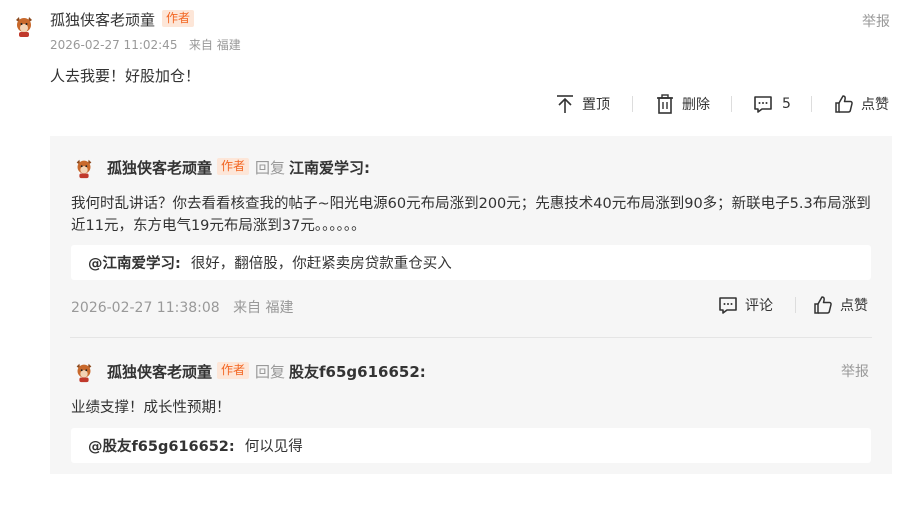 Image resolution: width=903 pixels, height=512 pixels. Describe the element at coordinates (125, 76) in the screenshot. I see `post-content: 人去我要！好股加仓！` at that location.